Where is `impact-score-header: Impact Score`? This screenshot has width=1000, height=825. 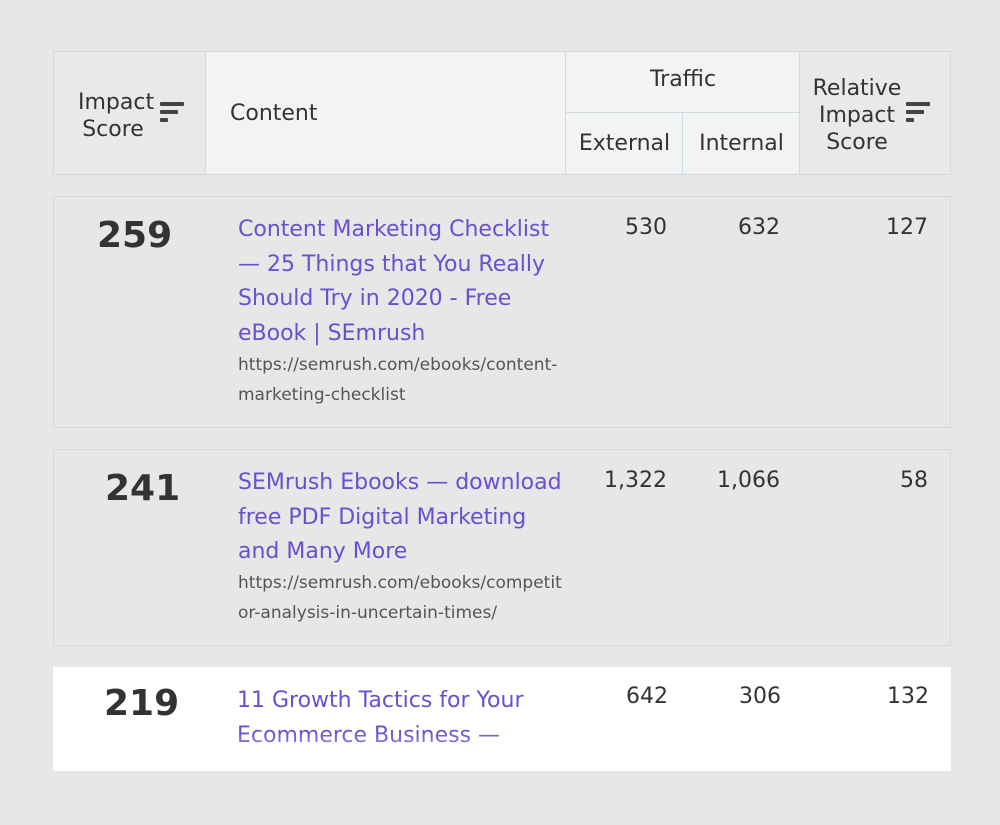 impact-score-header: Impact Score is located at coordinates (130, 113).